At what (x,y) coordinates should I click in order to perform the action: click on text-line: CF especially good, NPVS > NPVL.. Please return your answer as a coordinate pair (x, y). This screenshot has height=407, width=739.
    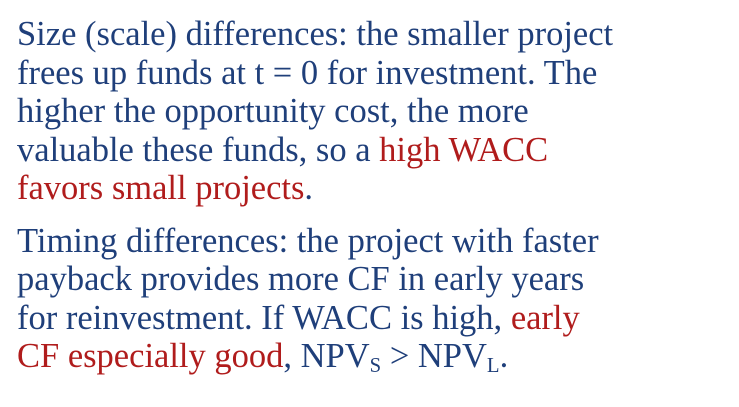
    Looking at the image, I should click on (263, 357).